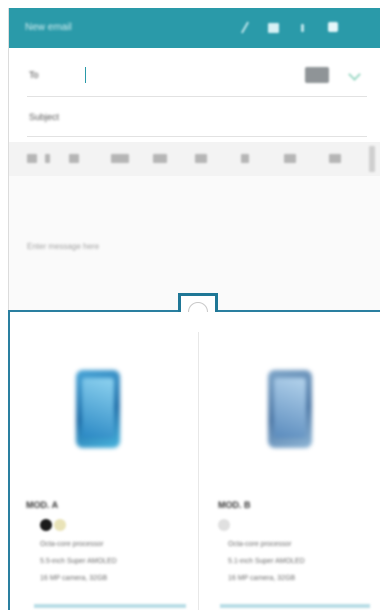 The height and width of the screenshot is (610, 380). Describe the element at coordinates (290, 158) in the screenshot. I see `list-icon` at that location.